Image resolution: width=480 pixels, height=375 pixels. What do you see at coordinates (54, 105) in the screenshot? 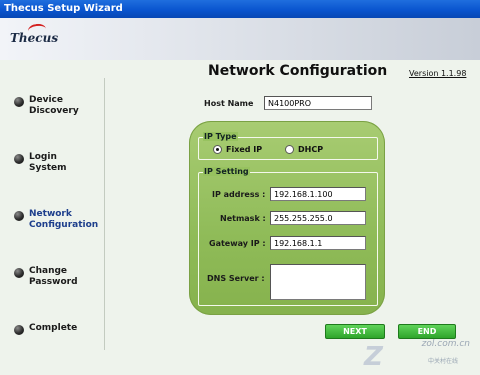
I see `sidebar-item-label: Device Discovery` at bounding box center [54, 105].